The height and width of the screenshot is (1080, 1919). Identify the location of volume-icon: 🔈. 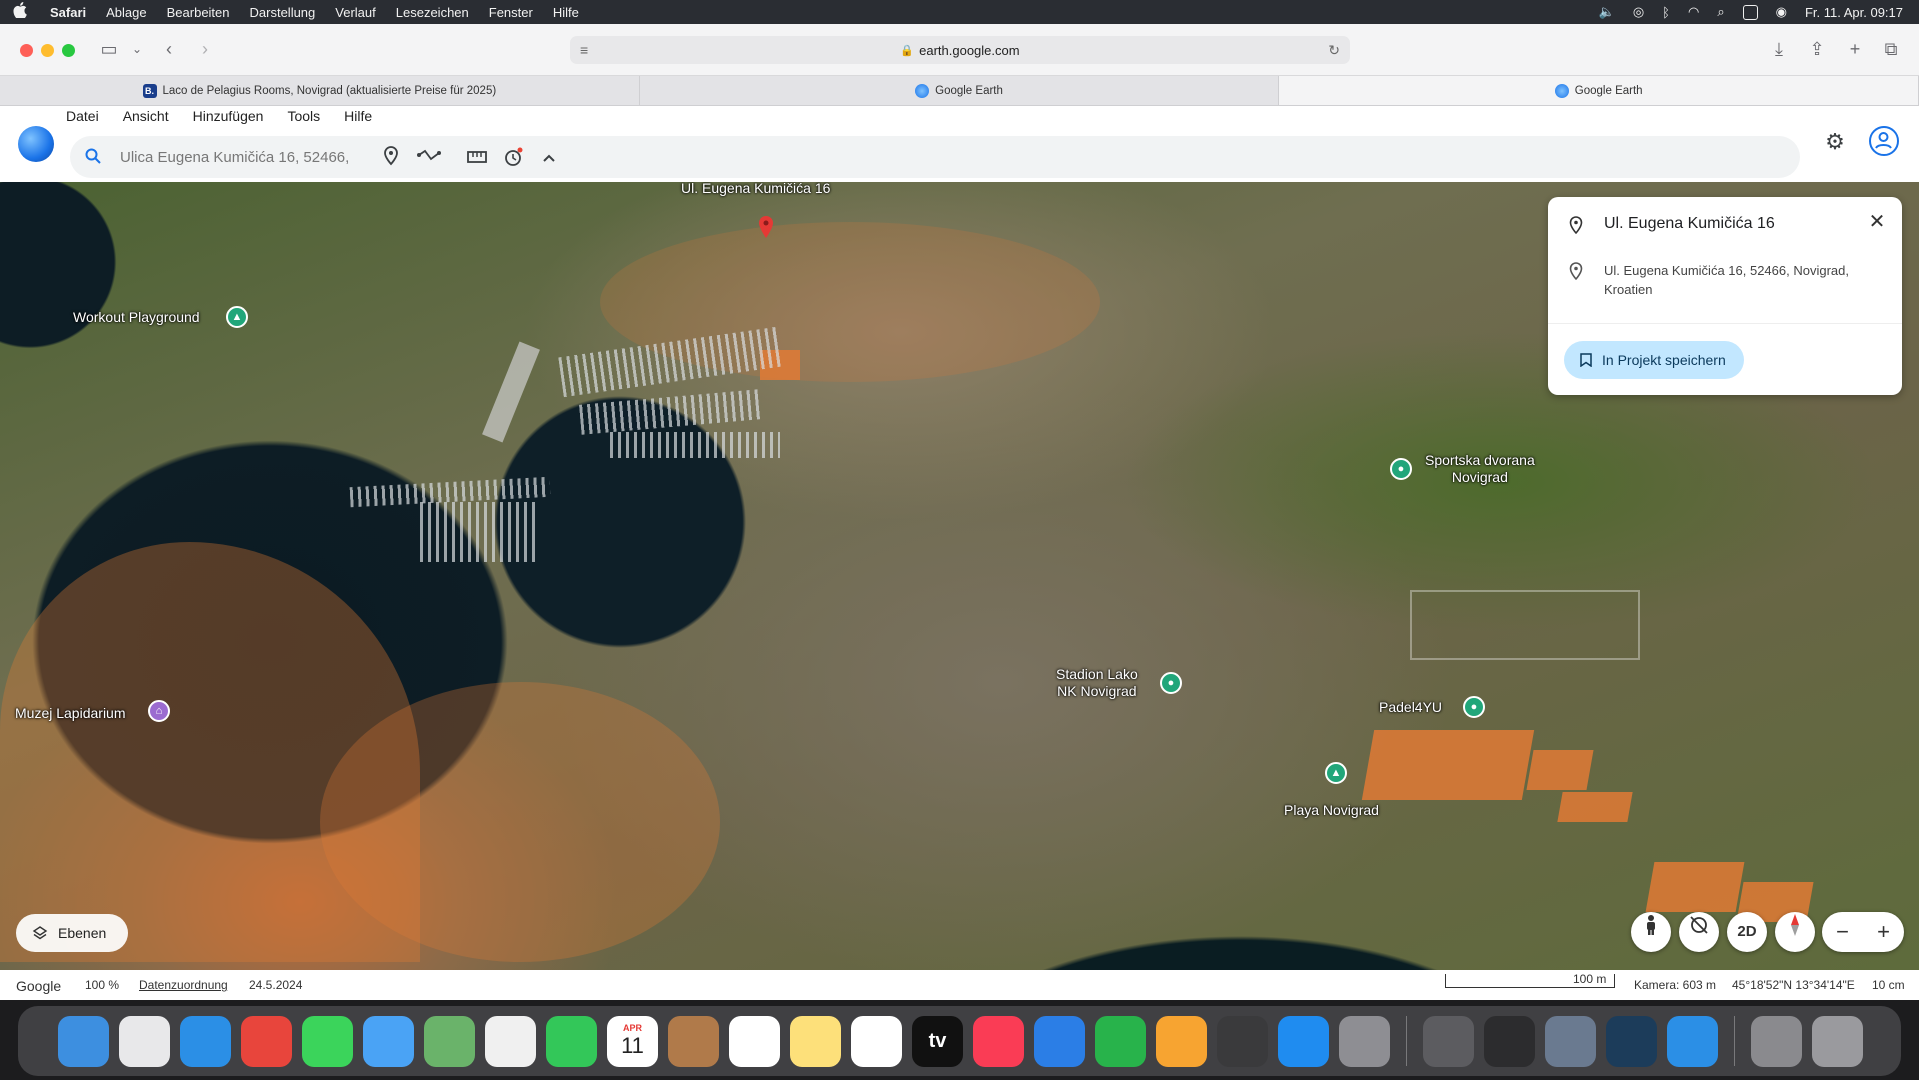
(1607, 12).